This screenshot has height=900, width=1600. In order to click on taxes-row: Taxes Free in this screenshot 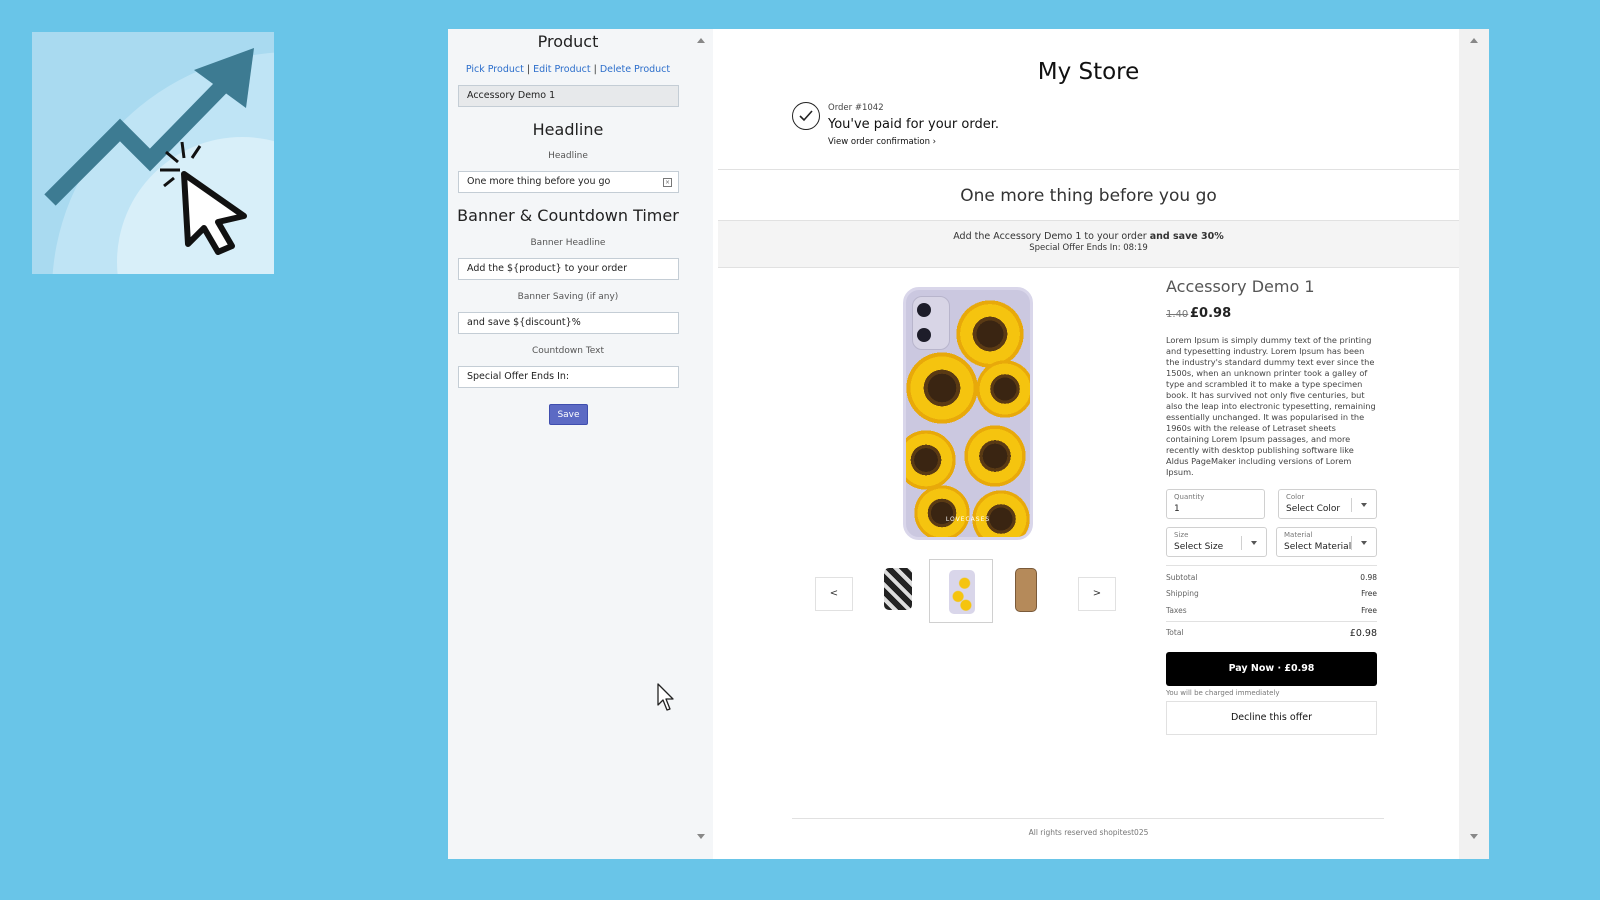, I will do `click(1271, 610)`.